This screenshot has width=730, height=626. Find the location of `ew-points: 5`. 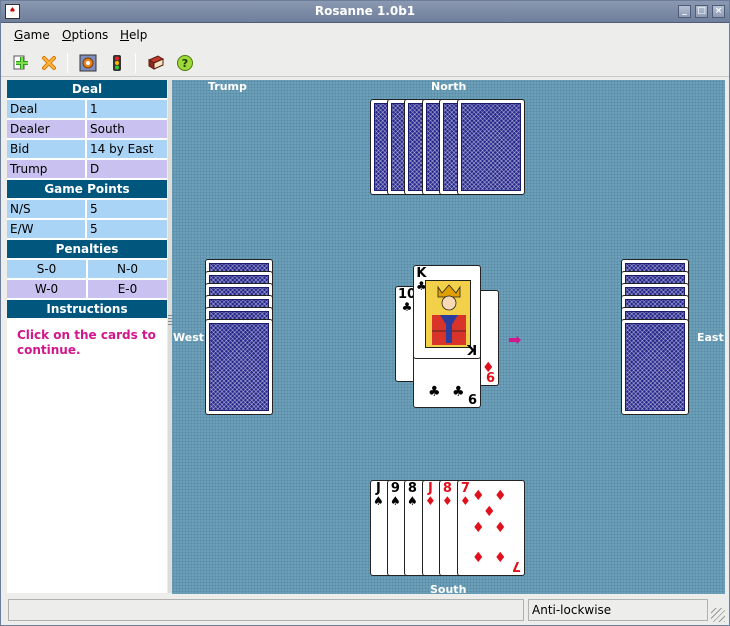

ew-points: 5 is located at coordinates (127, 229).